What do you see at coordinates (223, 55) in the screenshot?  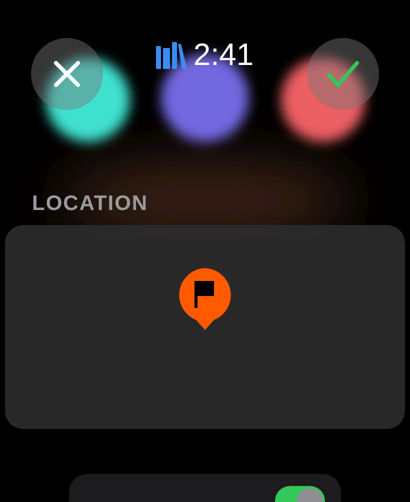 I see `time-text: 2:41` at bounding box center [223, 55].